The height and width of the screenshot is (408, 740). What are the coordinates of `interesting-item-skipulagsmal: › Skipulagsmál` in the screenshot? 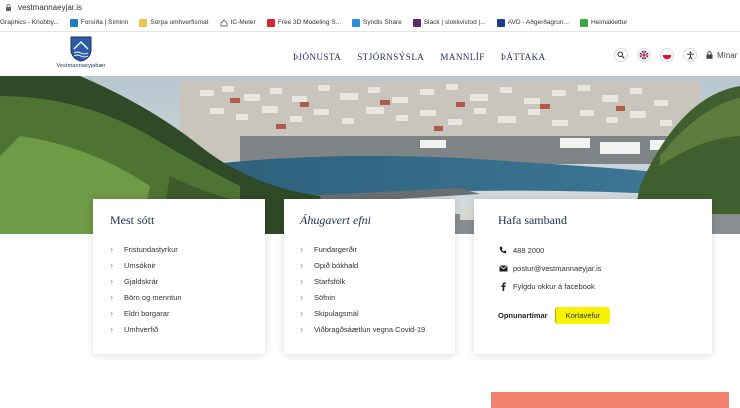 It's located at (362, 313).